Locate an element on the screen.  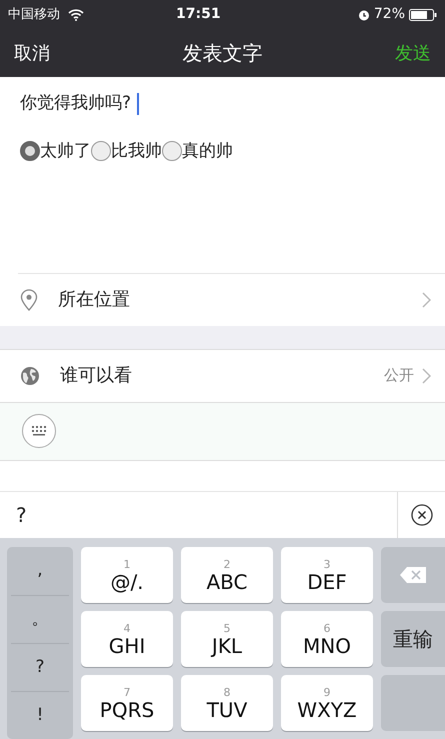
row-value: 公开 is located at coordinates (399, 375).